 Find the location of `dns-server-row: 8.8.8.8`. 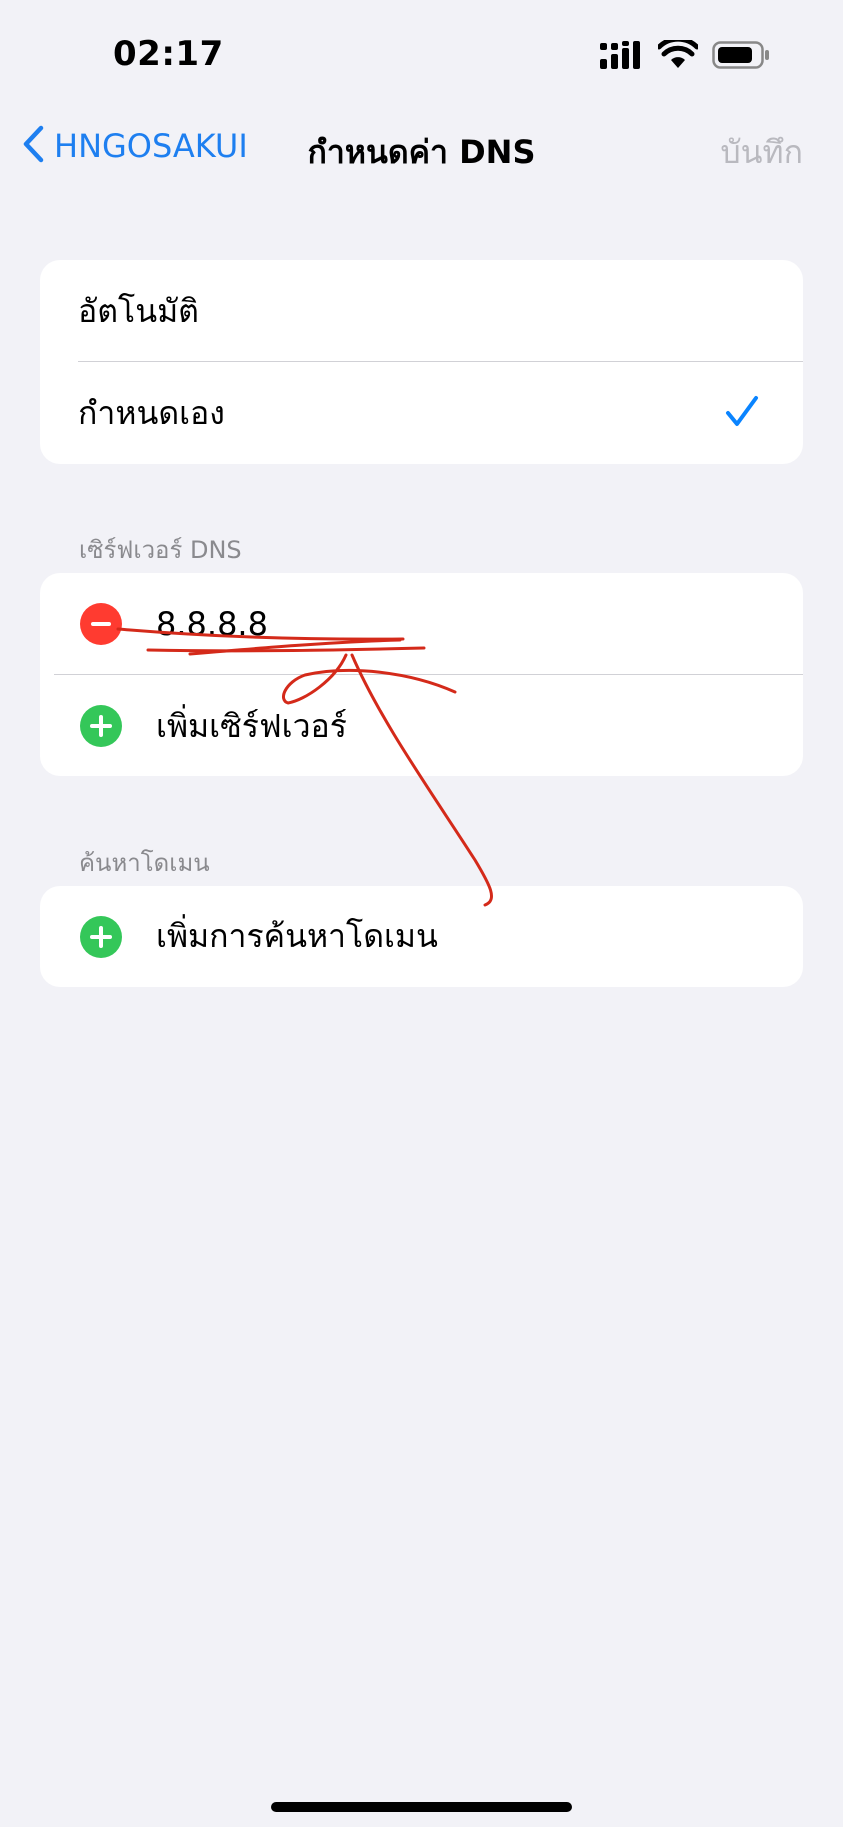

dns-server-row: 8.8.8.8 is located at coordinates (421, 624).